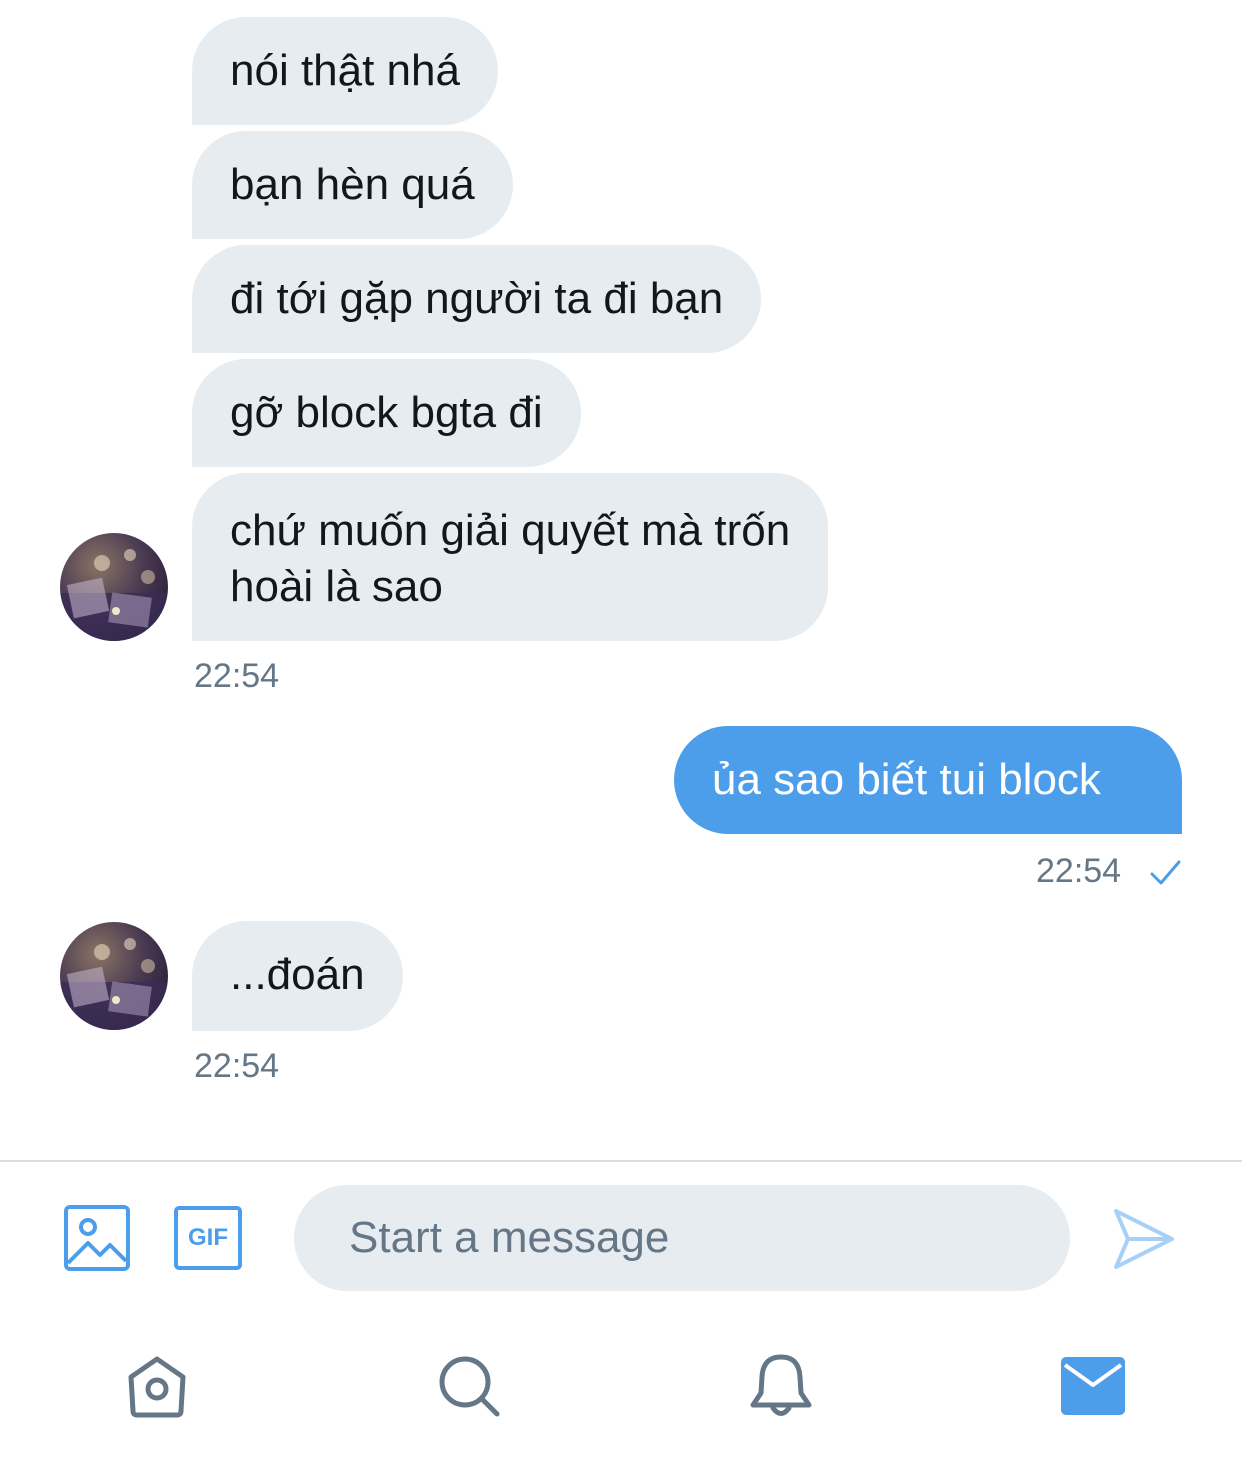  What do you see at coordinates (1093, 1386) in the screenshot?
I see `mail-icon` at bounding box center [1093, 1386].